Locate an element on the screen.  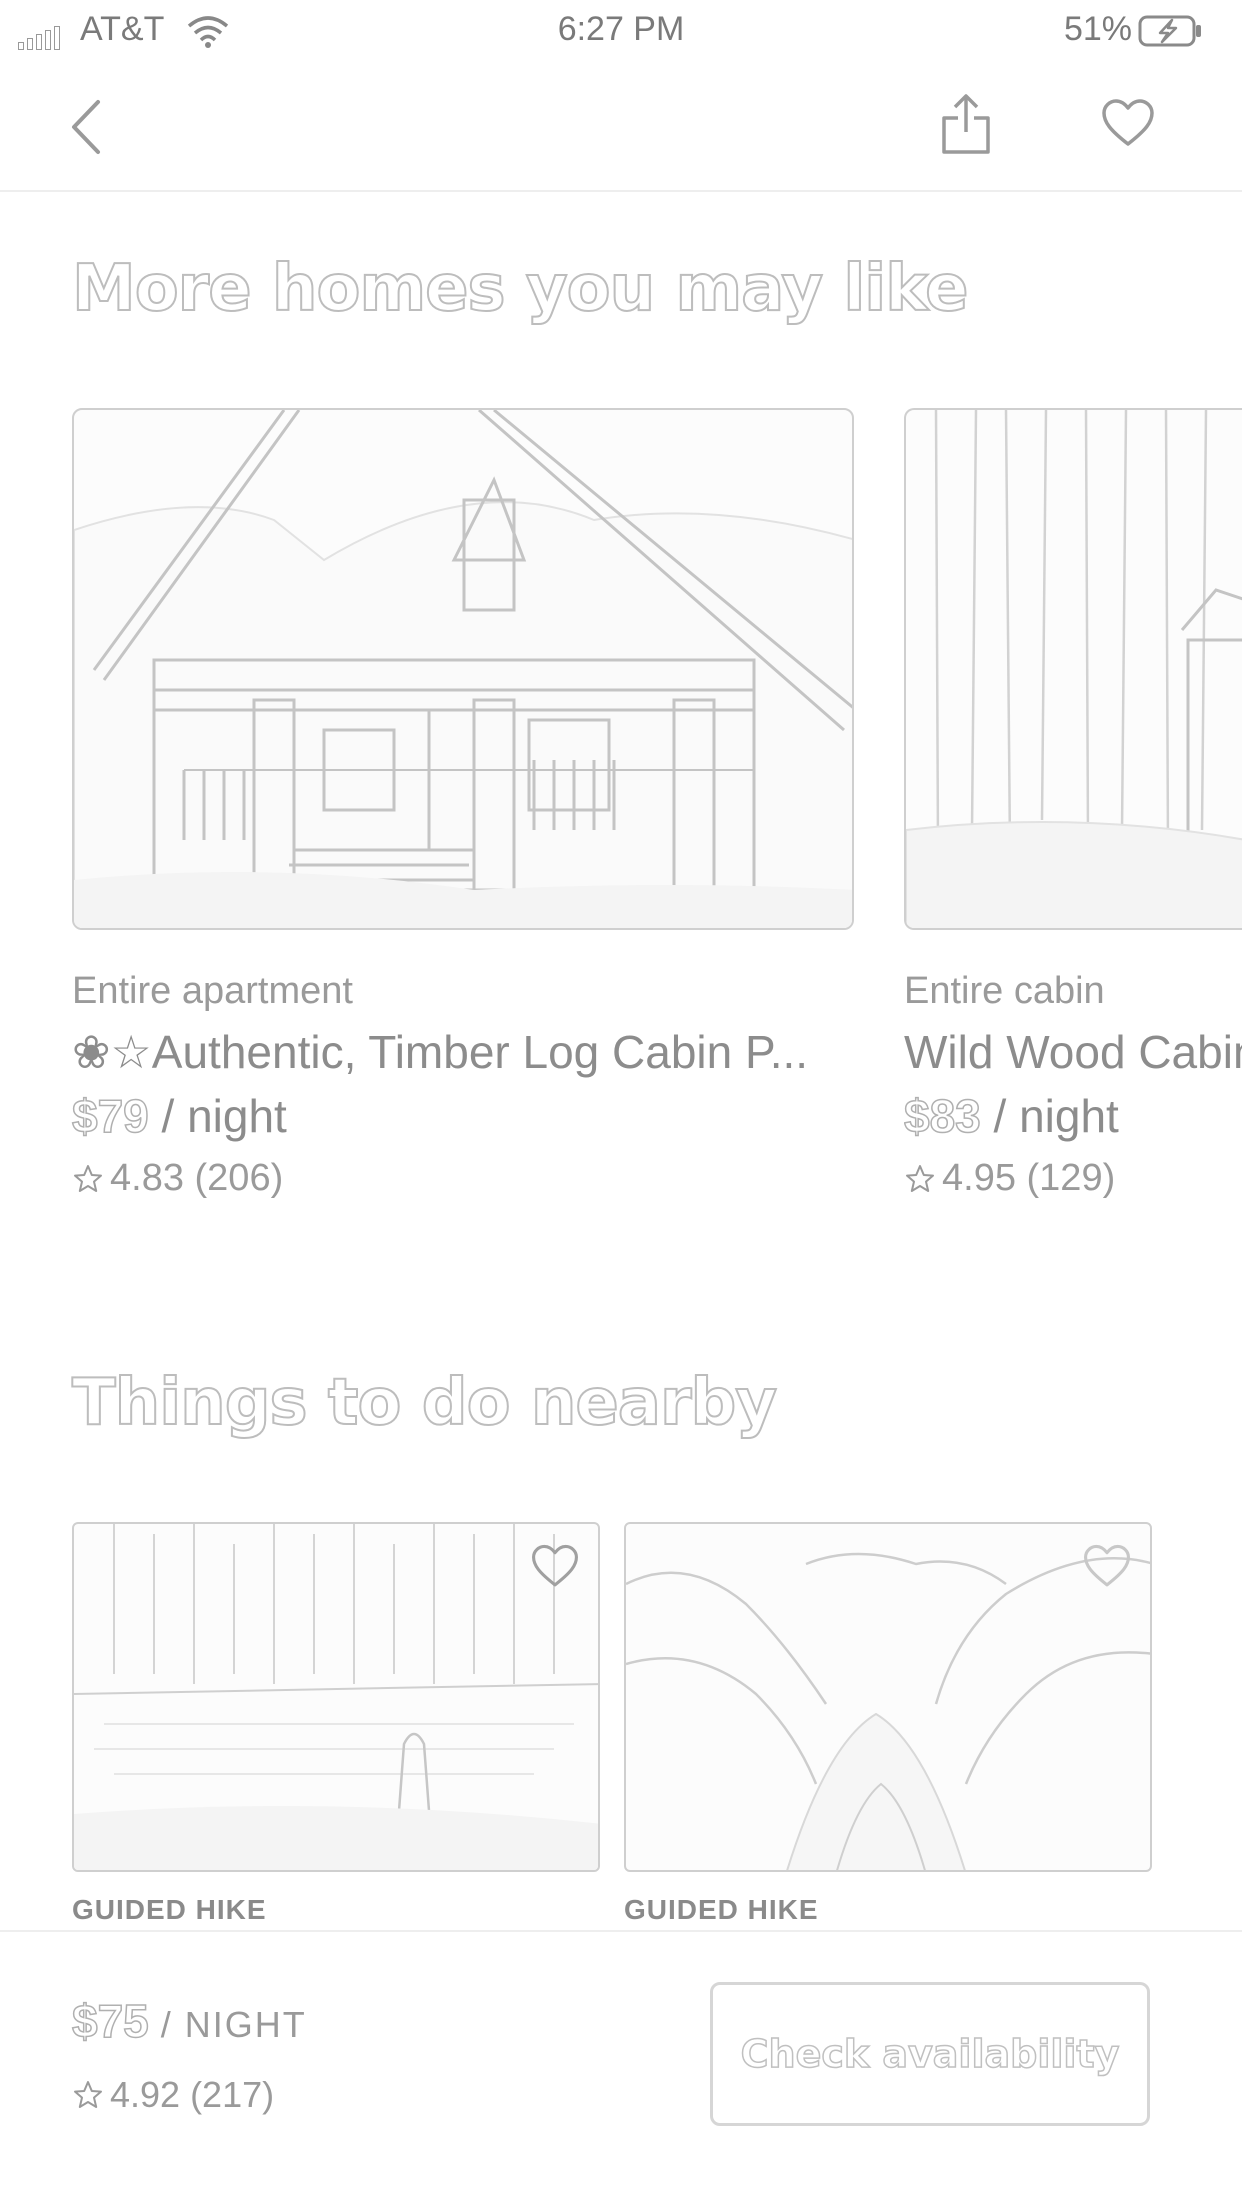
listing-rating: 4.92 (217) is located at coordinates (173, 2095).